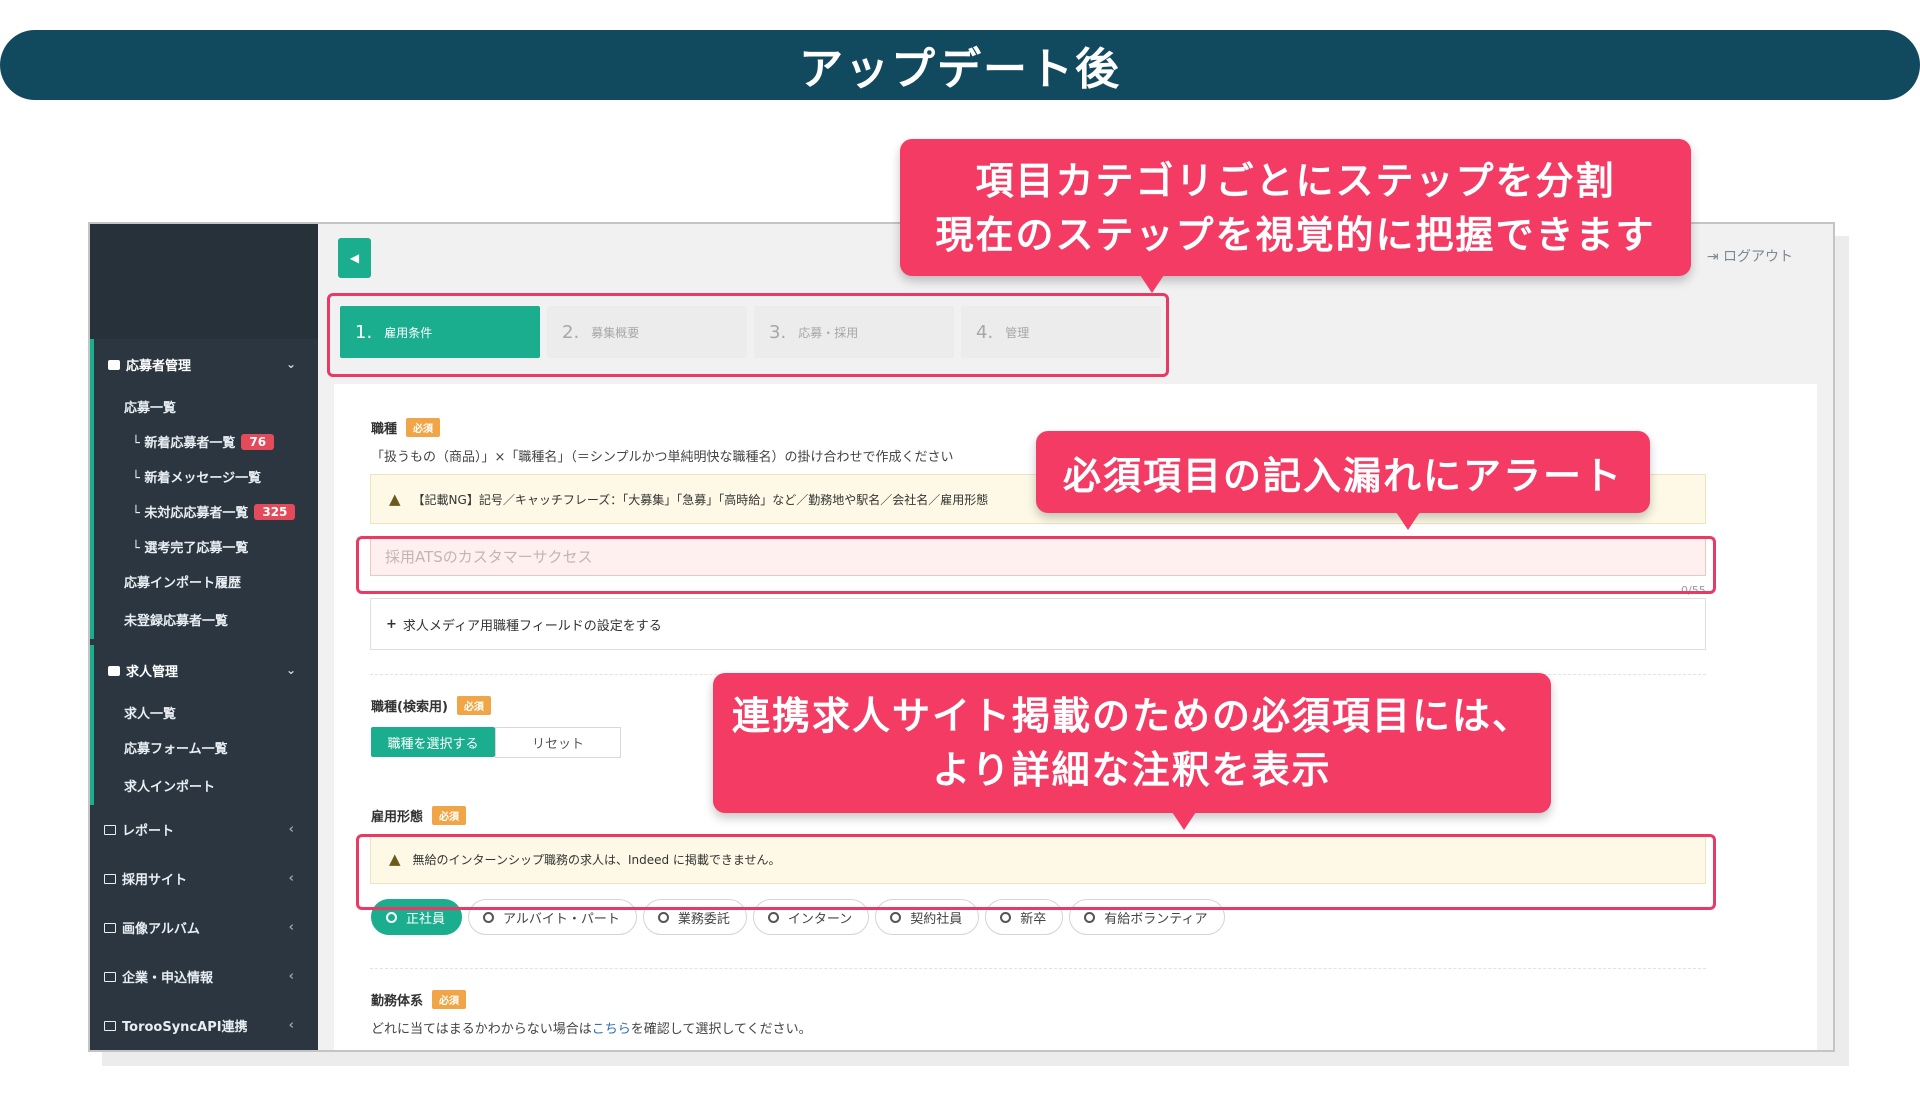  What do you see at coordinates (204, 1025) in the screenshot?
I see `sidebar-link-api: TorooSyncAPI連携 ‹` at bounding box center [204, 1025].